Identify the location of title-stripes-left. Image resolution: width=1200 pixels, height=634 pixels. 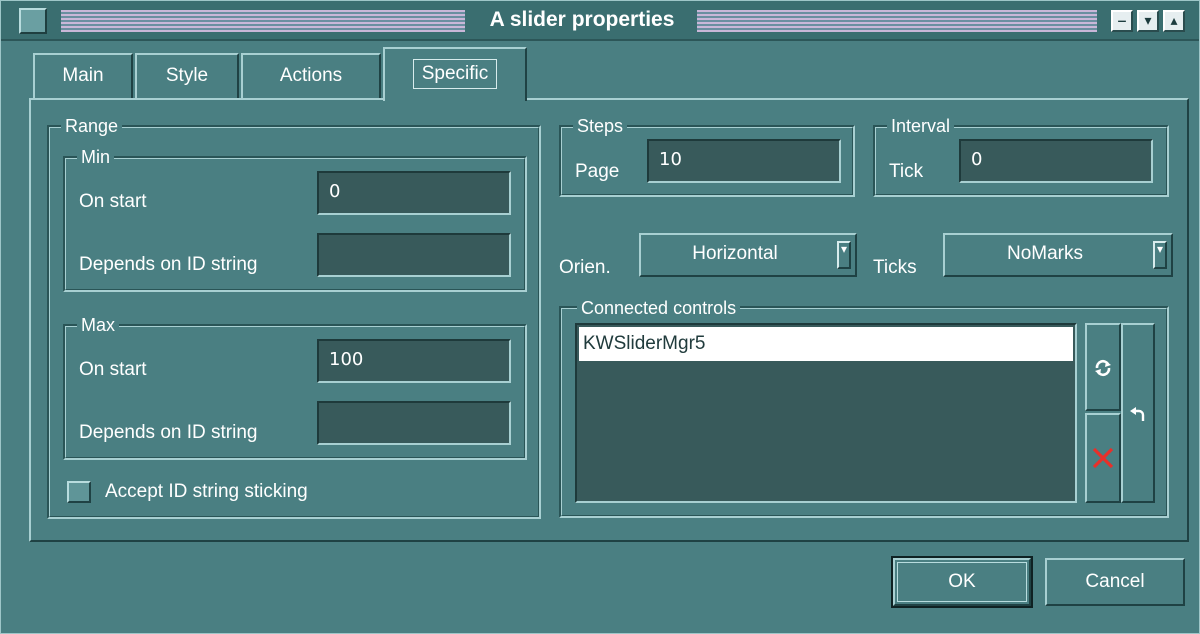
(263, 21).